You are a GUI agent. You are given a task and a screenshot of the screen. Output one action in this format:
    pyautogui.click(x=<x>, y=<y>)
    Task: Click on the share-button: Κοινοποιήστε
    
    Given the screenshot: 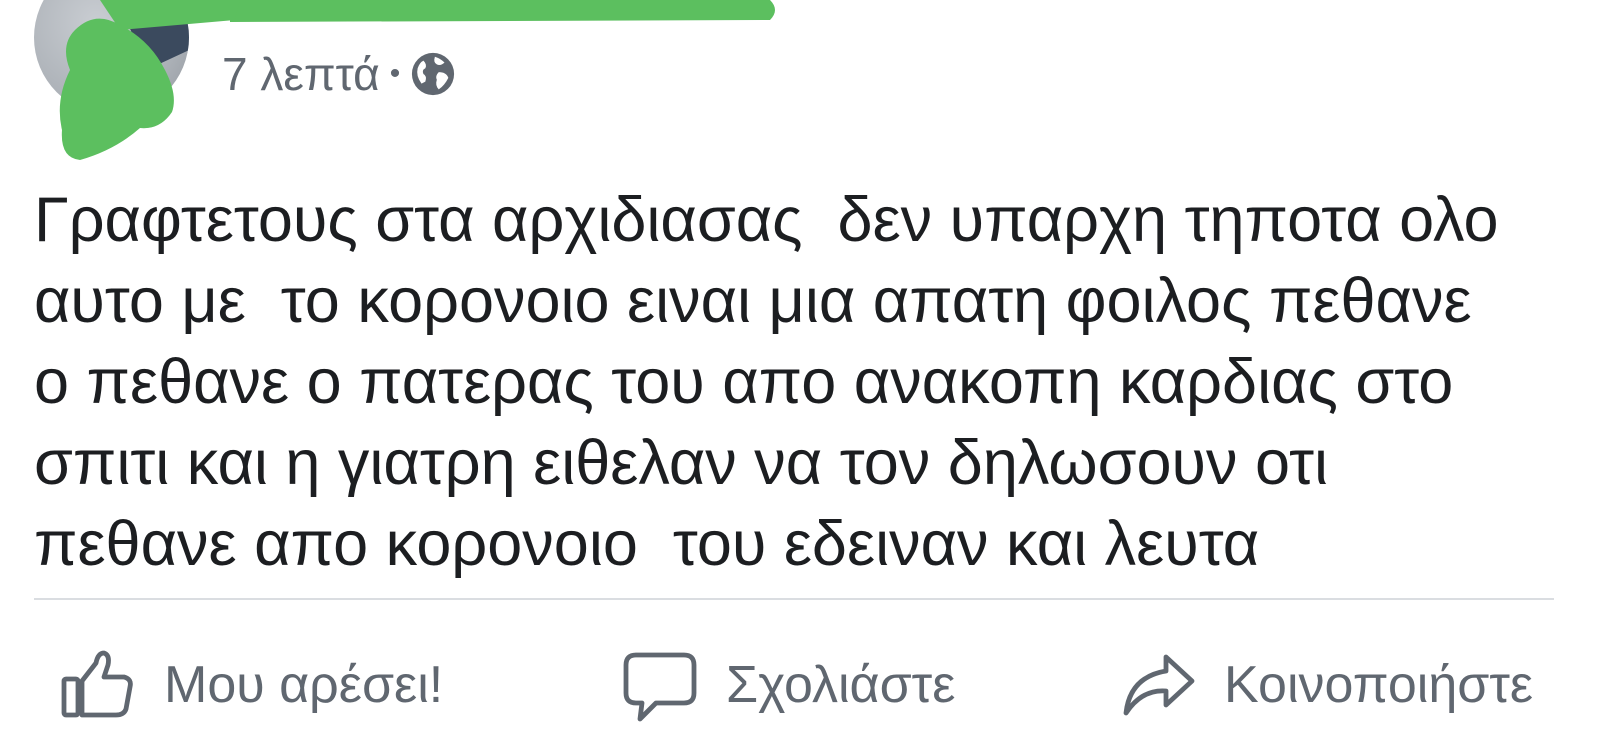 What is the action you would take?
    pyautogui.click(x=1325, y=685)
    